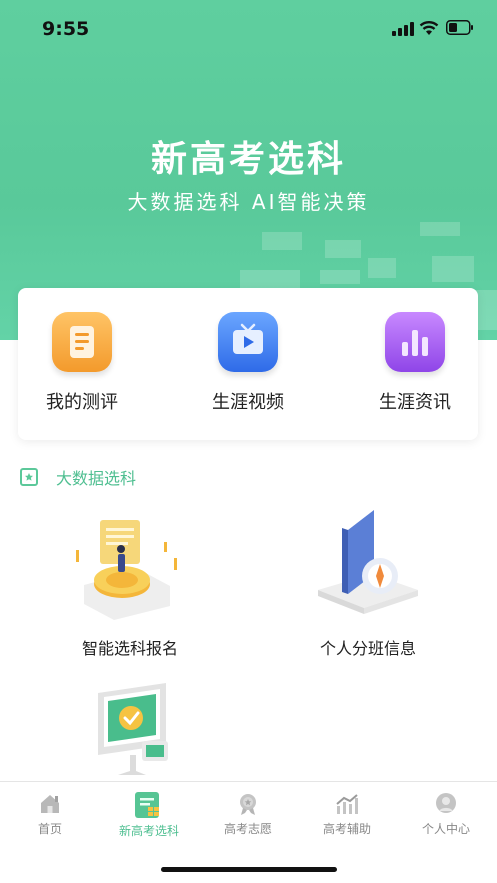 This screenshot has width=497, height=883. What do you see at coordinates (459, 27) in the screenshot?
I see `battery-icon` at bounding box center [459, 27].